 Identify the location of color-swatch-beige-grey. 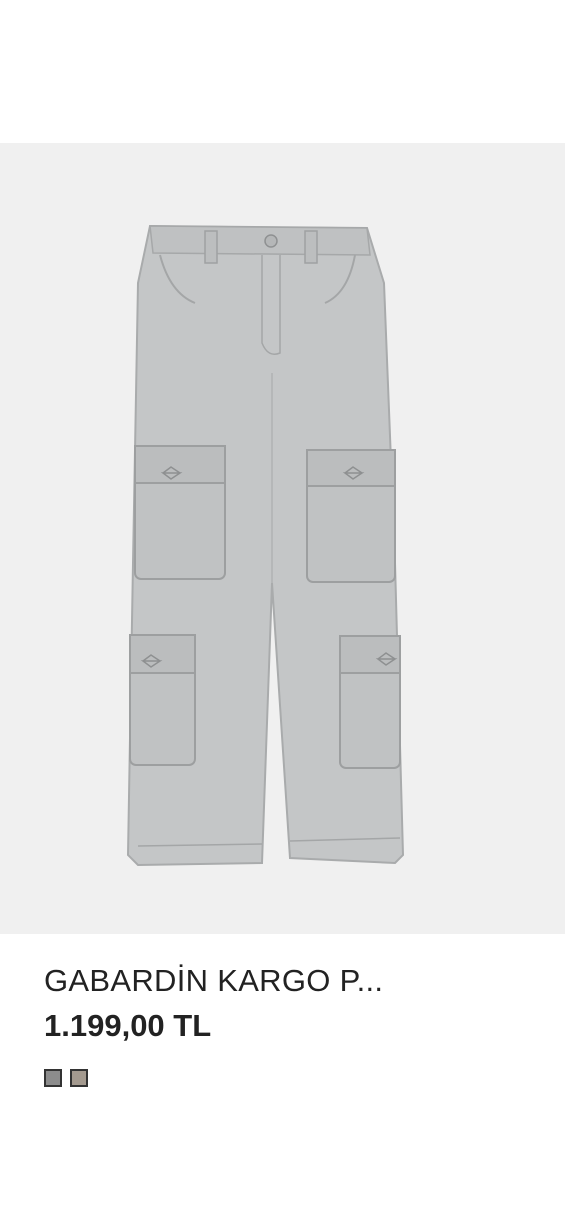
(79, 1078).